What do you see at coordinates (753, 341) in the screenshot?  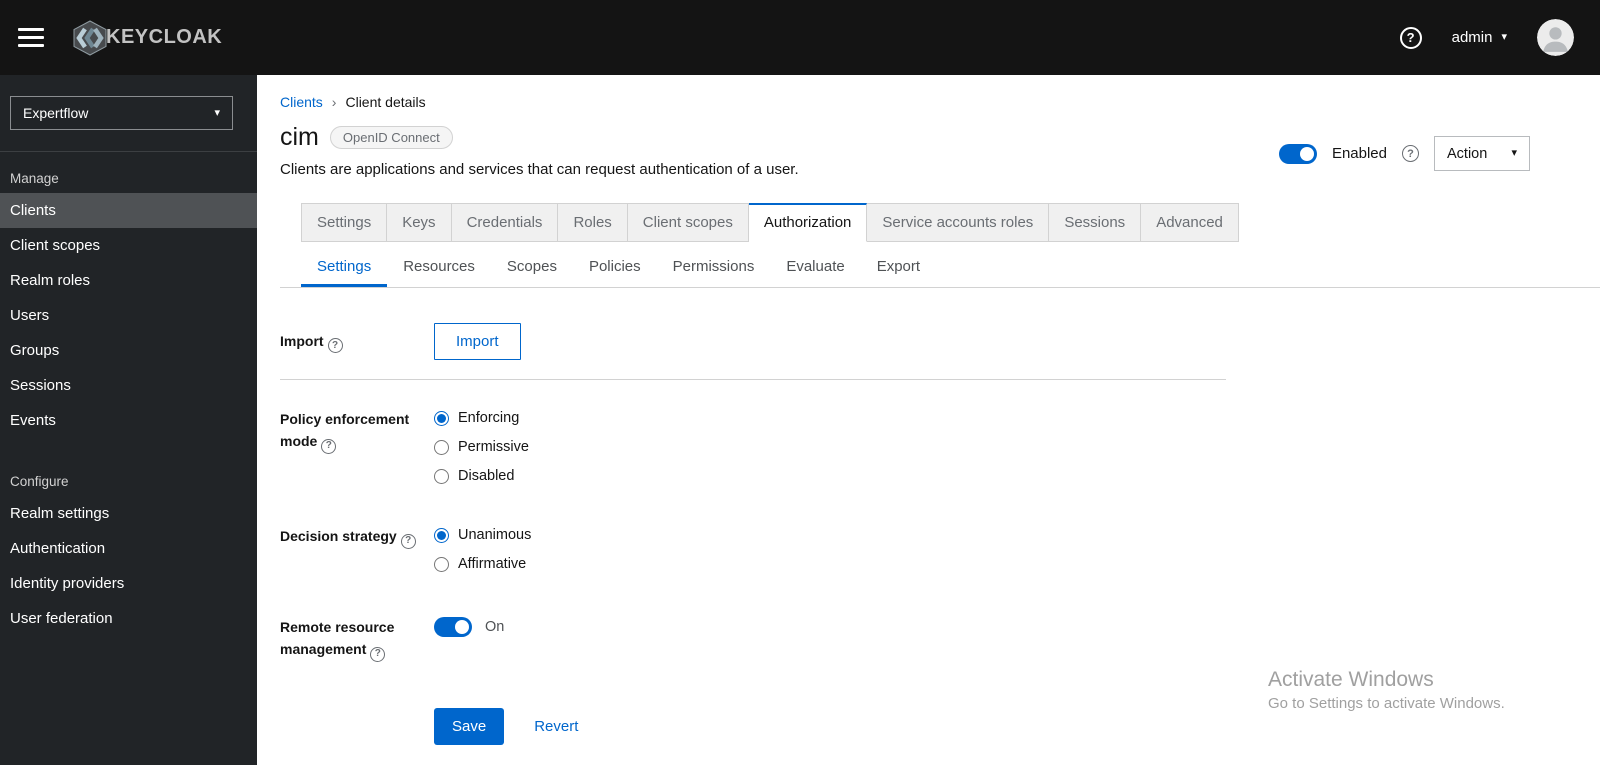 I see `import-row: Import? Import` at bounding box center [753, 341].